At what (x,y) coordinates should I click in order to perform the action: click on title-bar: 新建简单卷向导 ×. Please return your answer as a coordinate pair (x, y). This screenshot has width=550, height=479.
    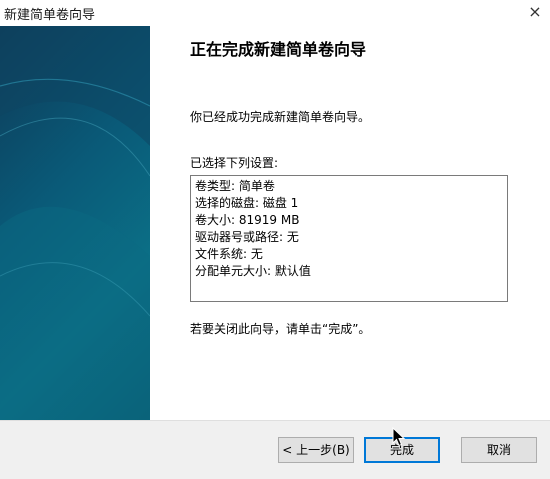
    Looking at the image, I should click on (275, 13).